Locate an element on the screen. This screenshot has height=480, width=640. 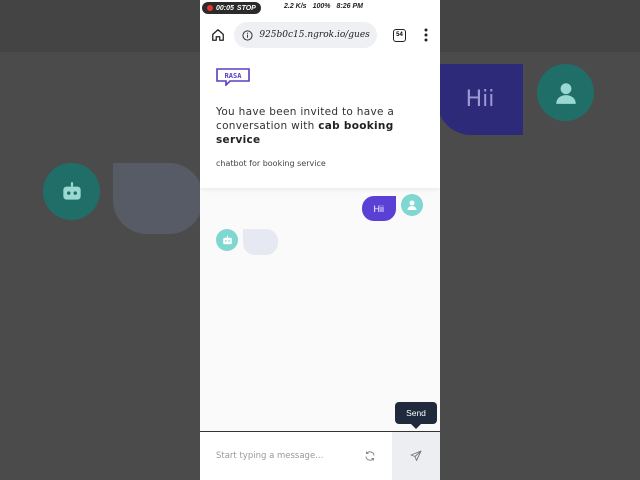
bot-typing-bubble is located at coordinates (260, 242).